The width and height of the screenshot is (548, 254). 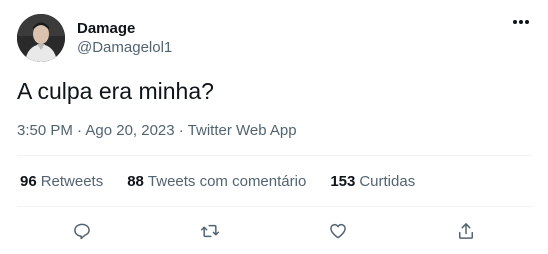 I want to click on likes-stat: 153 Curtidas, so click(x=372, y=182).